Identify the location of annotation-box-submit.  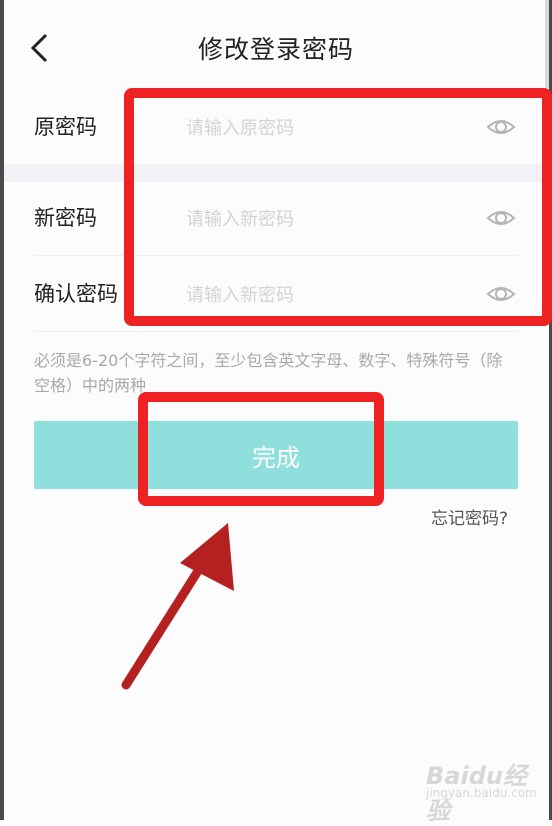
(261, 449).